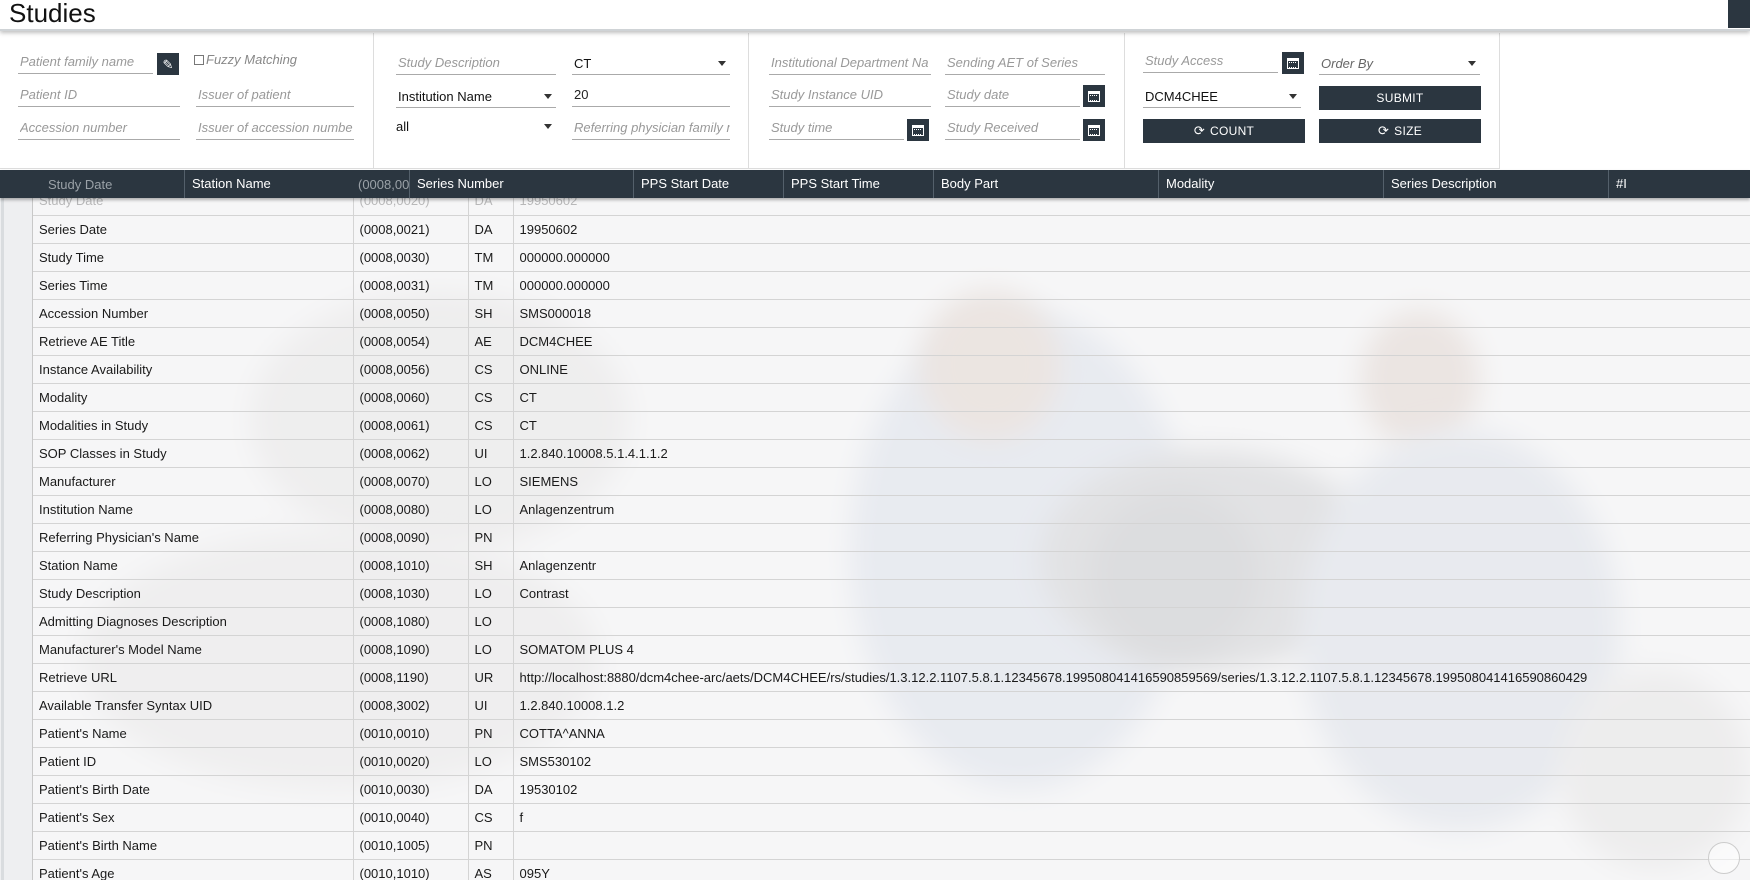 The height and width of the screenshot is (880, 1750). I want to click on all-select-value: all, so click(403, 126).